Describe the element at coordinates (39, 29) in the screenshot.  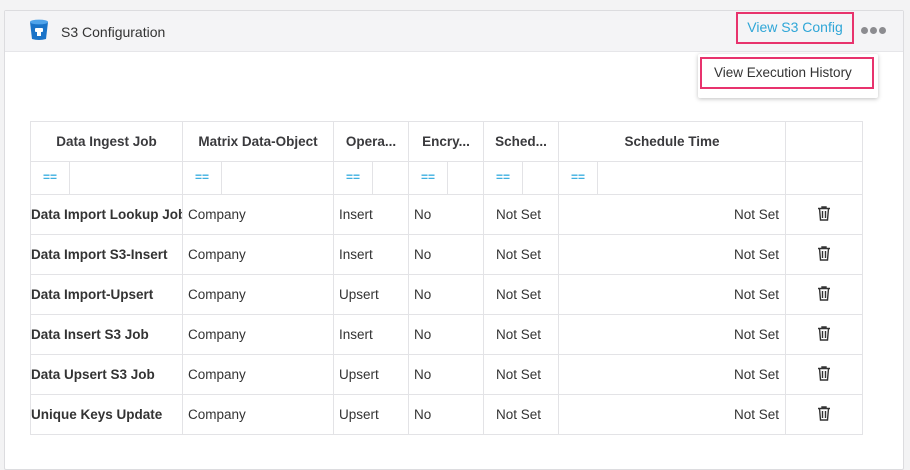
I see `bucket-icon` at that location.